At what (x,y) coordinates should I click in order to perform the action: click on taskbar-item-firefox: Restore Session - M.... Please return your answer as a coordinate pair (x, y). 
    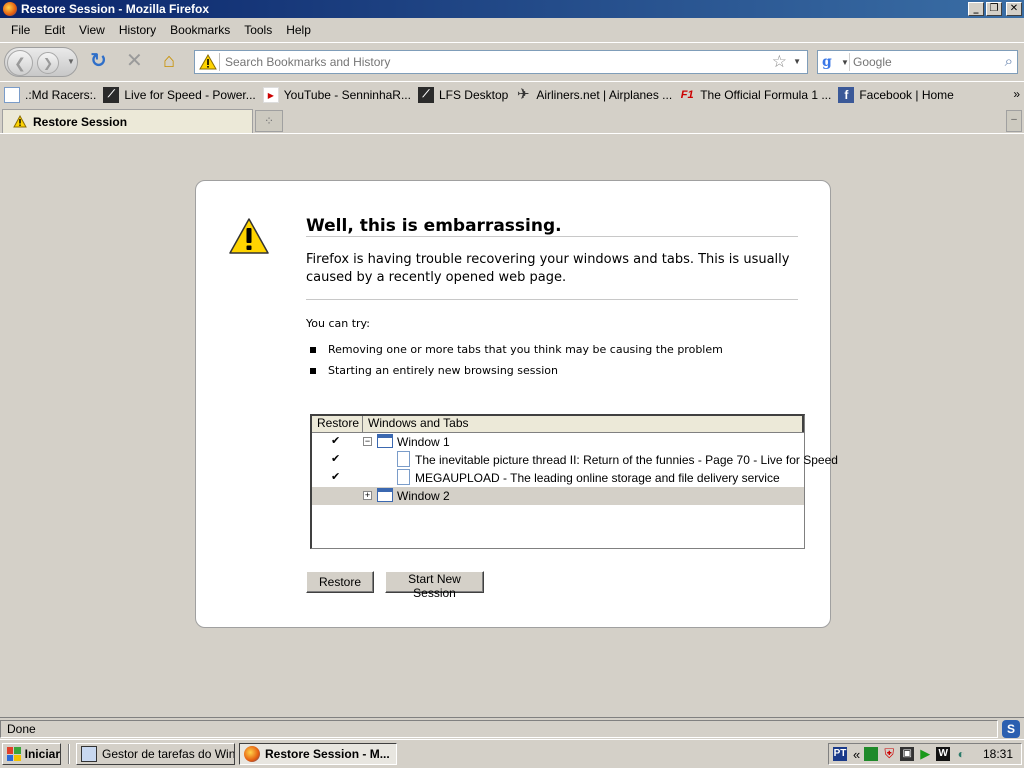
    Looking at the image, I should click on (318, 754).